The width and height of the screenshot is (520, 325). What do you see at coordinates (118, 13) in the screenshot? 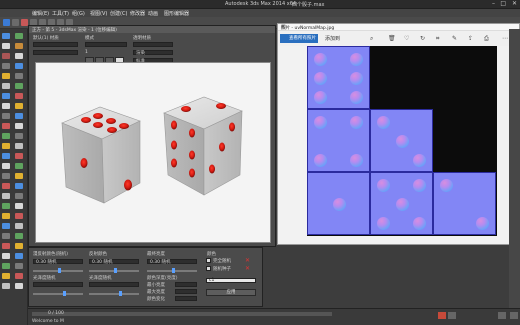
I see `menu-item: 创建(C)` at bounding box center [118, 13].